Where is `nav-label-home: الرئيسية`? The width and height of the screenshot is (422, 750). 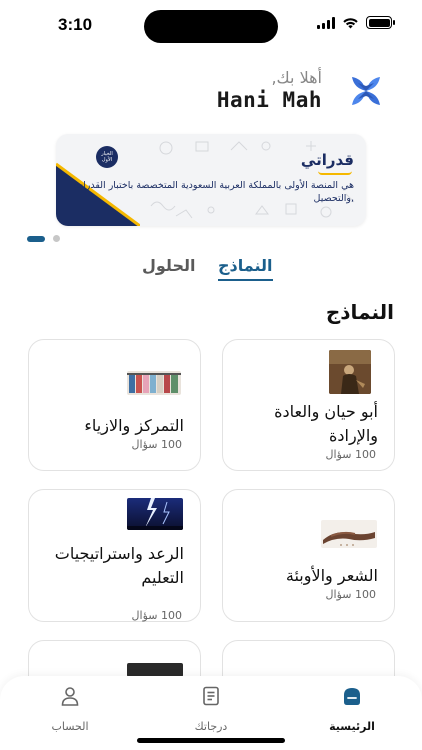
nav-label-home: الرئيسية is located at coordinates (352, 726).